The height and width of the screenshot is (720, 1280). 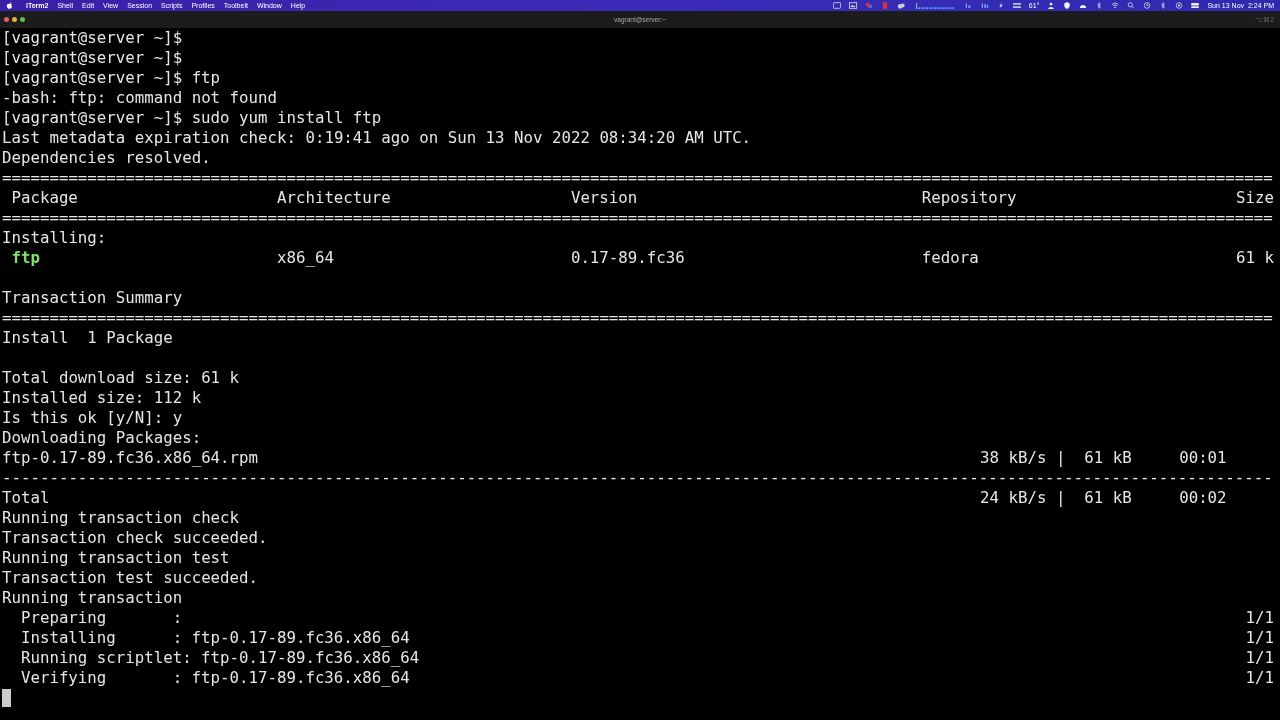 What do you see at coordinates (26, 498) in the screenshot?
I see `output-line: Total` at bounding box center [26, 498].